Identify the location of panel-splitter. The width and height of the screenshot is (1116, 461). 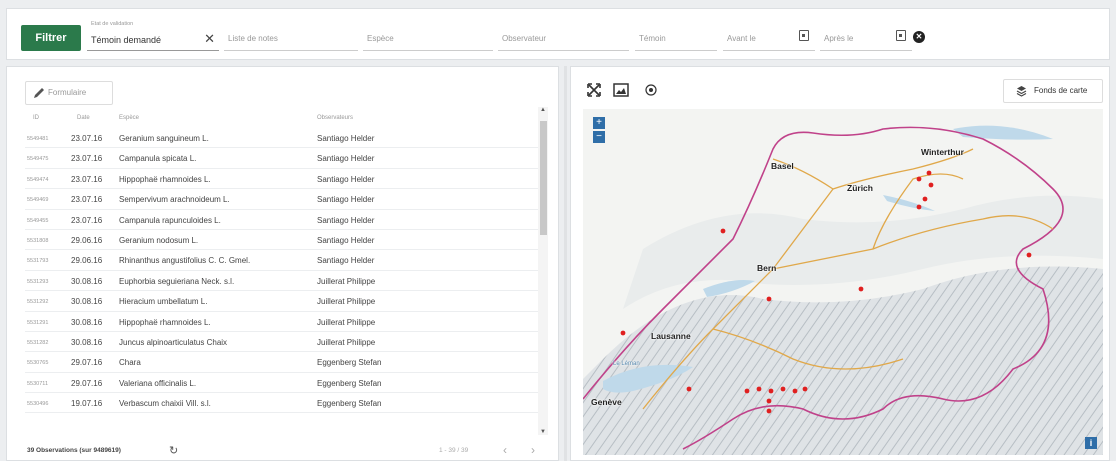
(565, 263).